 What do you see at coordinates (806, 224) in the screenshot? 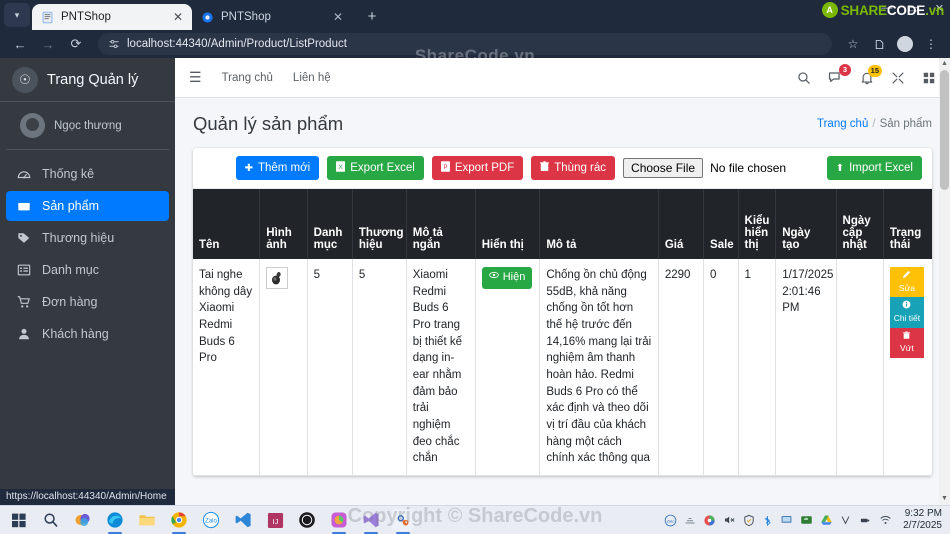
I see `column-header-ngay-tao: Ngày tạo` at bounding box center [806, 224].